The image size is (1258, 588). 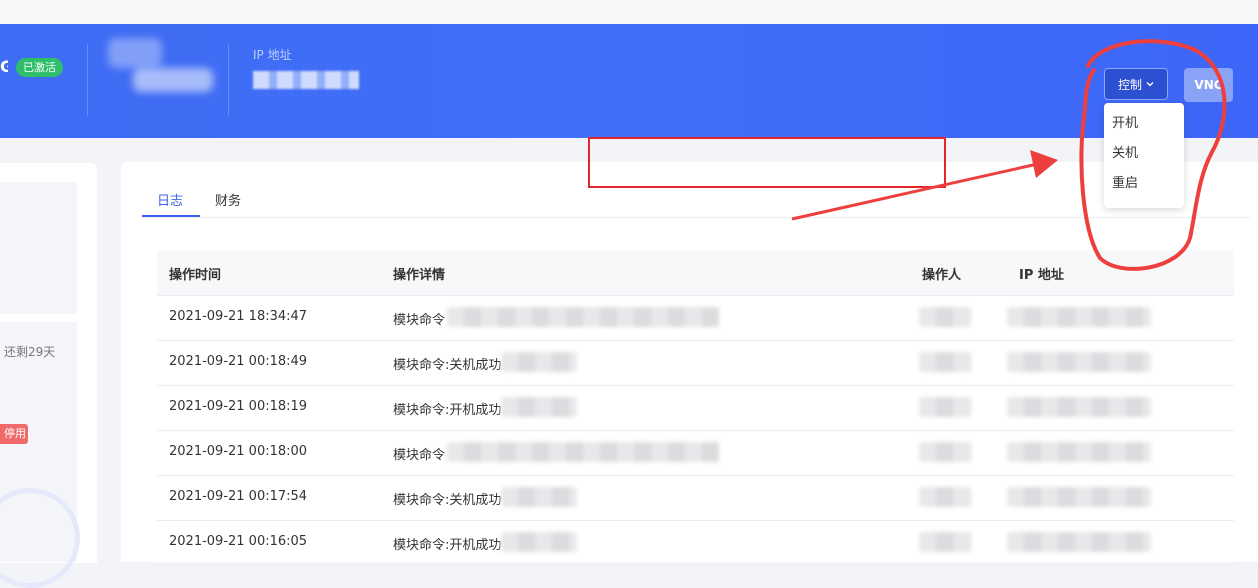 I want to click on menu-item-reboot: 重启, so click(x=1144, y=184).